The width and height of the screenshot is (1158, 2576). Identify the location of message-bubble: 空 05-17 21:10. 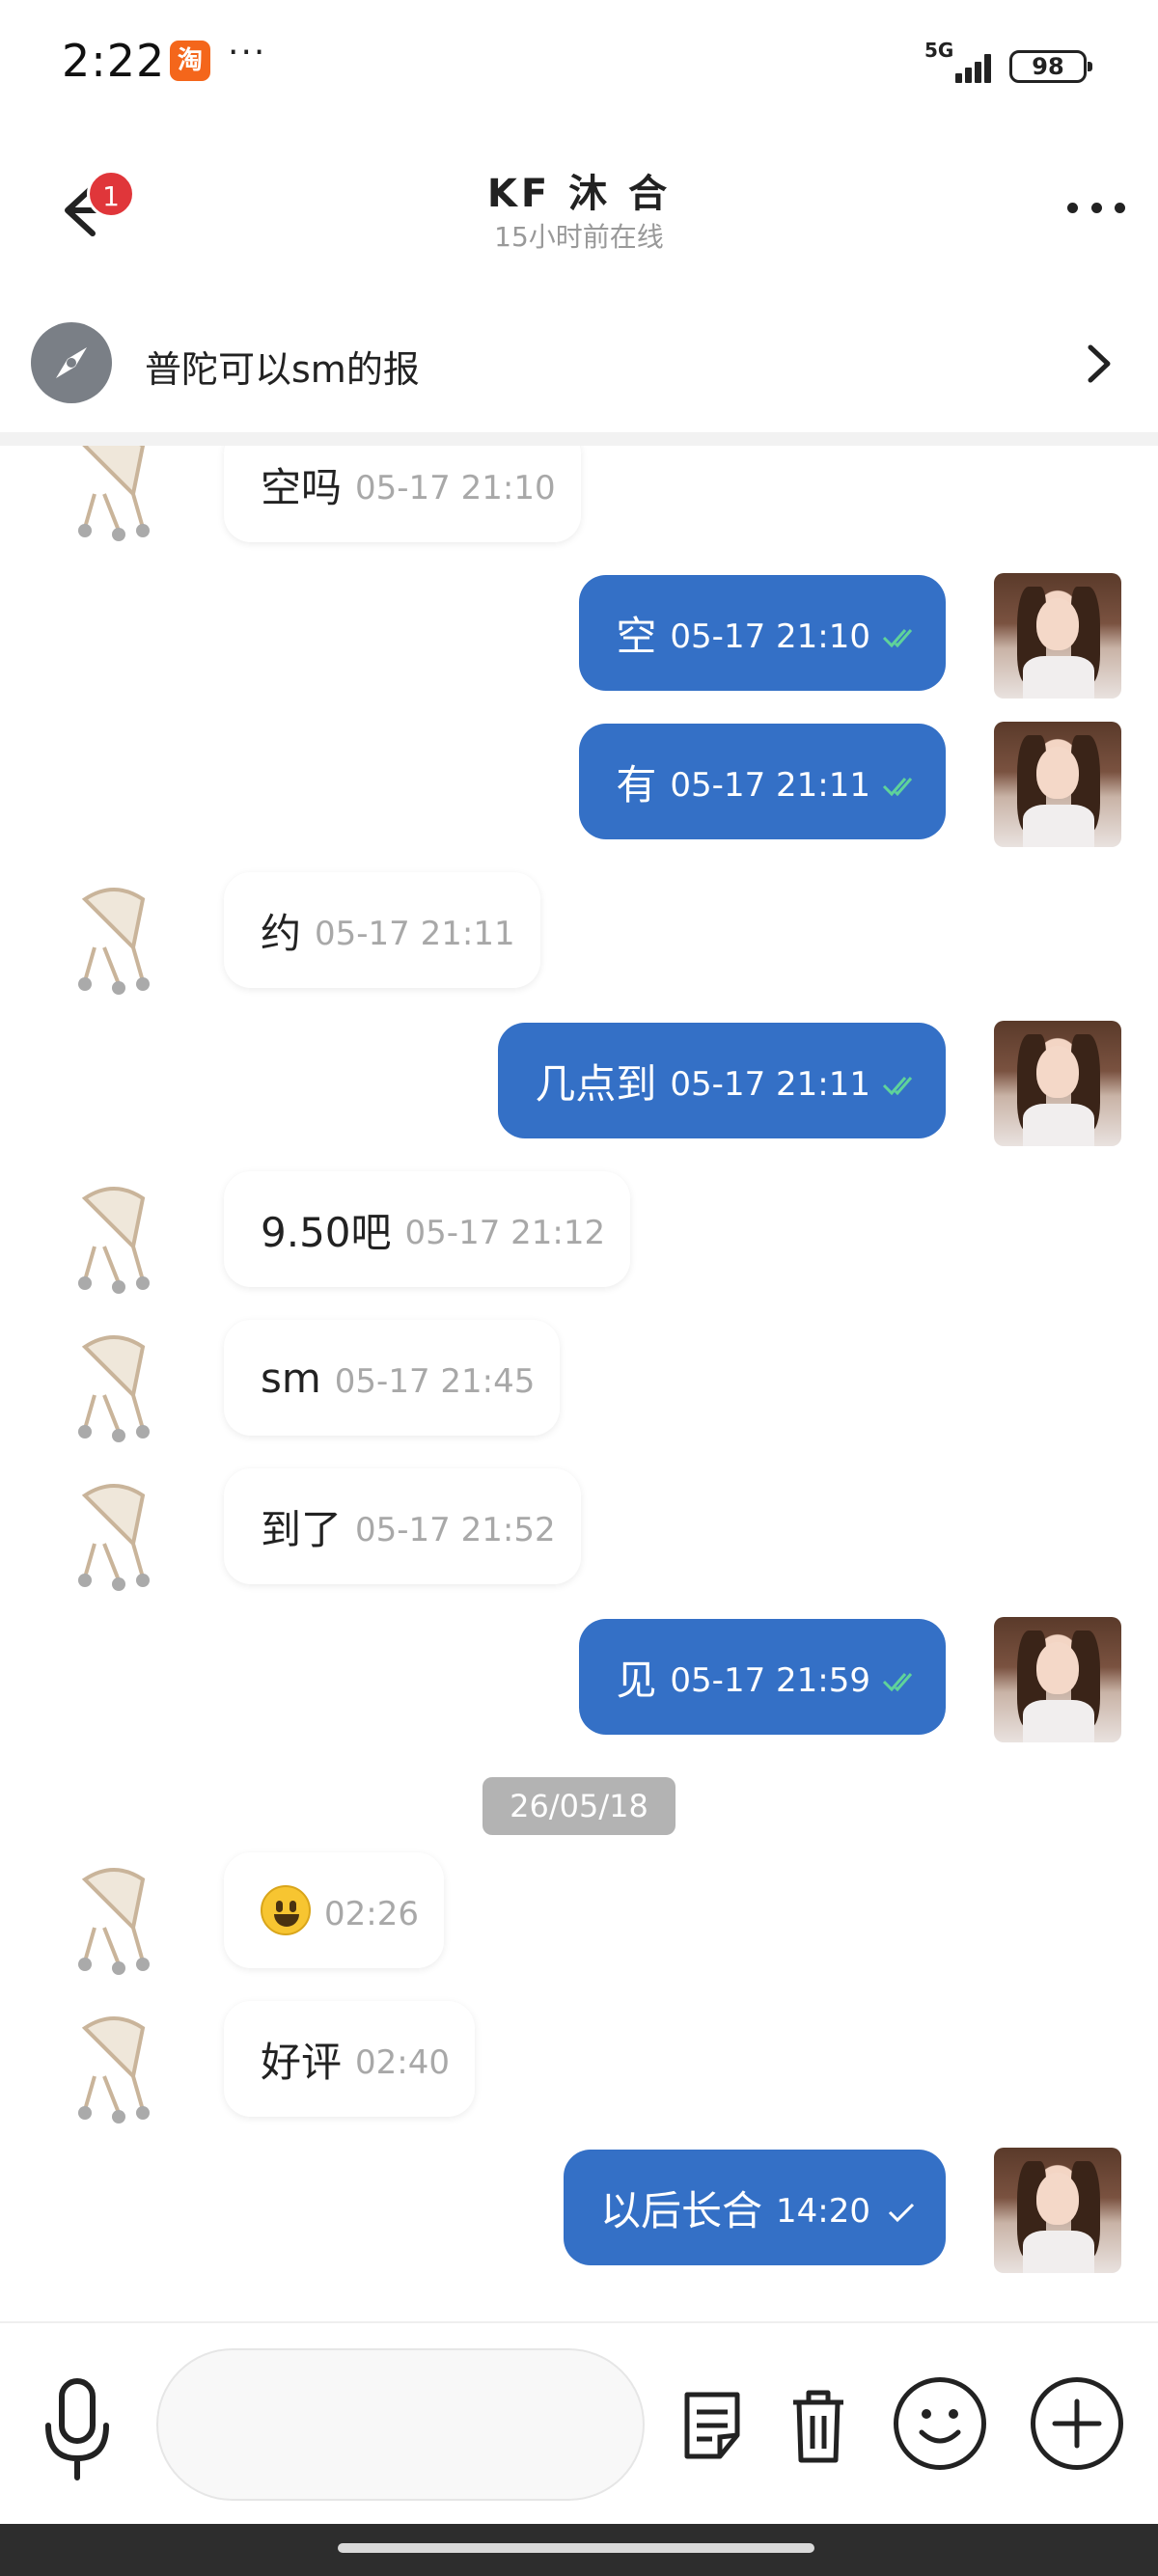
(762, 633).